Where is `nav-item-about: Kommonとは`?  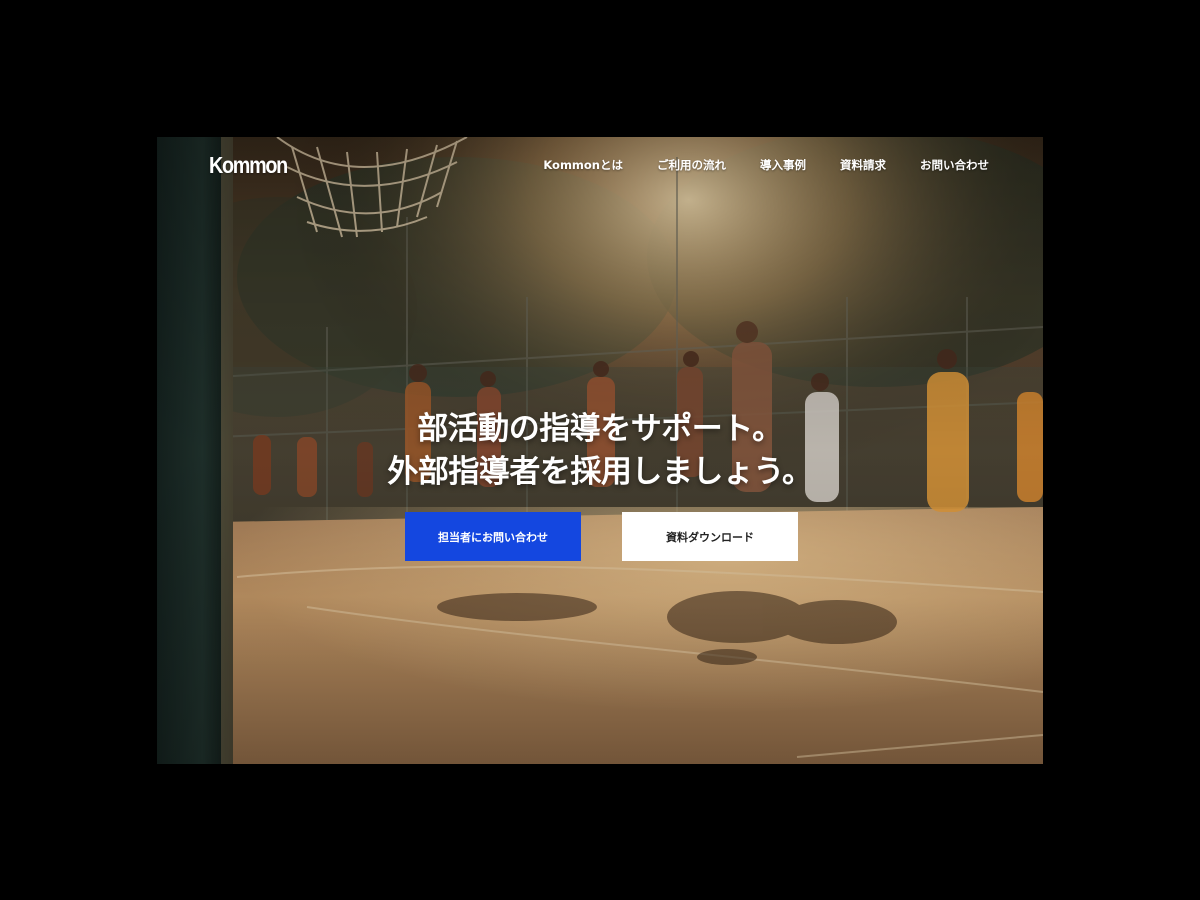 nav-item-about: Kommonとは is located at coordinates (583, 165).